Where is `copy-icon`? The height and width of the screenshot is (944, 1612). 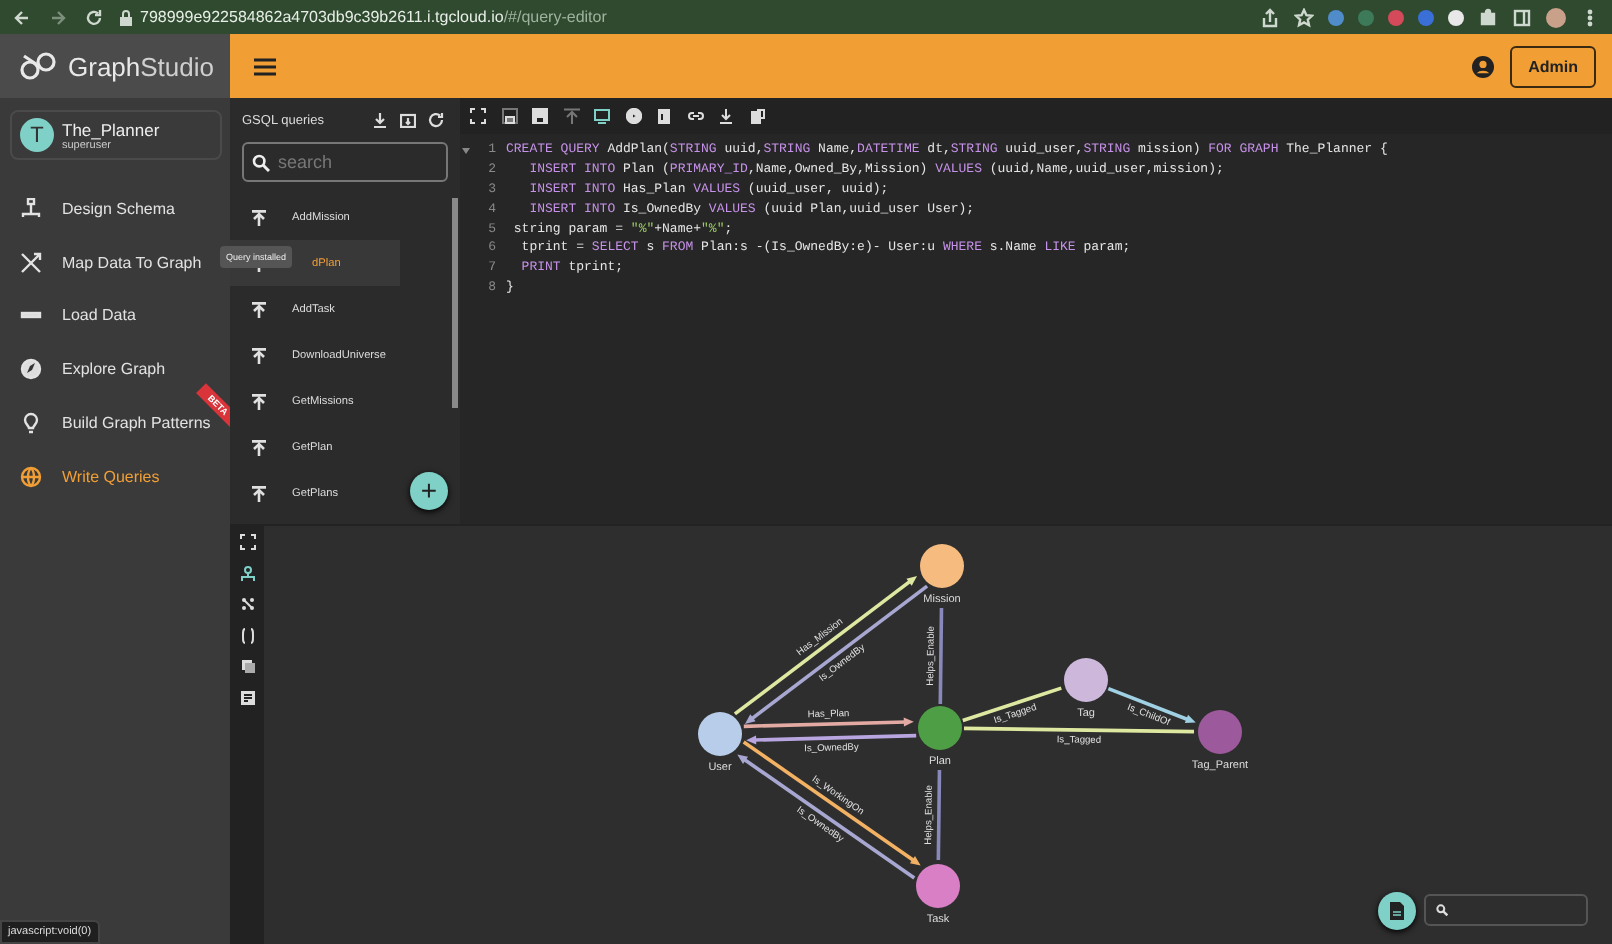
copy-icon is located at coordinates (757, 116).